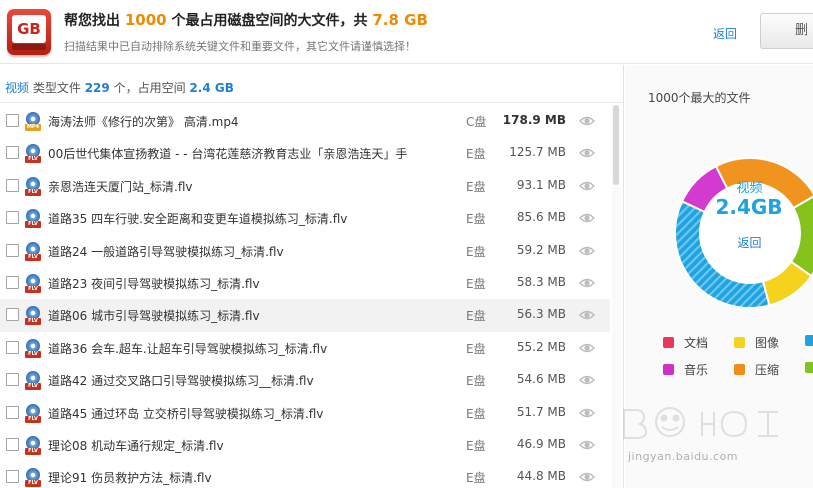 The width and height of the screenshot is (813, 488). I want to click on file-size: 93.1 MB, so click(541, 184).